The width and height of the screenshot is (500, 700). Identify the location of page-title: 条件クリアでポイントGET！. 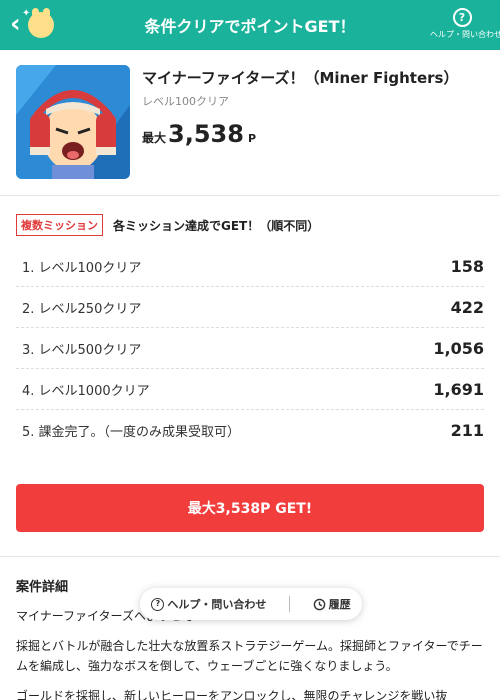
(250, 26).